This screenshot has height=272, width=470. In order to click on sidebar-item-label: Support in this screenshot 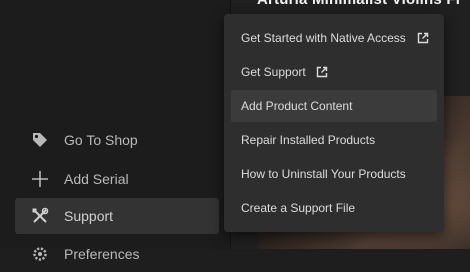, I will do `click(89, 216)`.